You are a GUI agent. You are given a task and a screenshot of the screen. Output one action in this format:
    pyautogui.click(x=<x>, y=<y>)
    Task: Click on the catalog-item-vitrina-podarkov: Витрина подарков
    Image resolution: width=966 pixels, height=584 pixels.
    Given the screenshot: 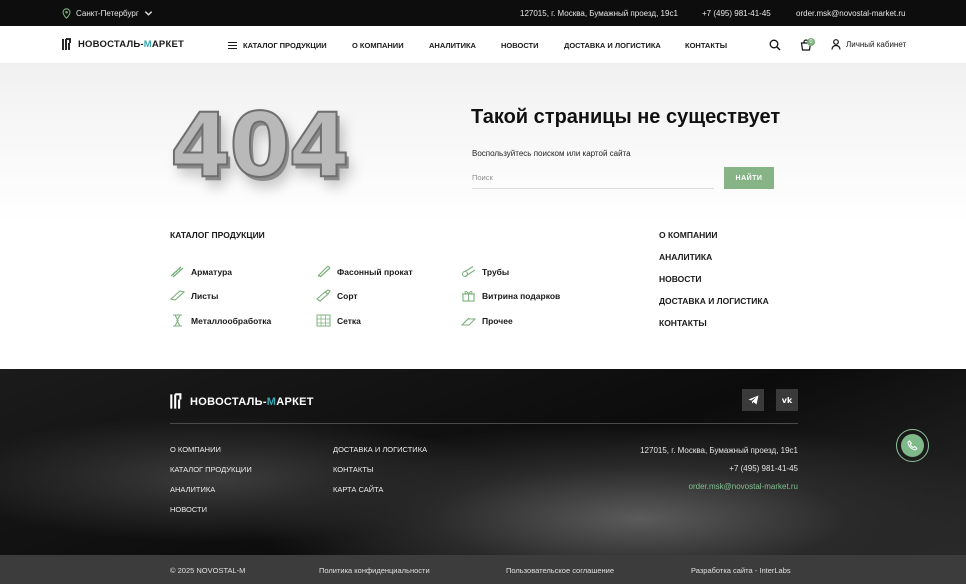 What is the action you would take?
    pyautogui.click(x=510, y=295)
    